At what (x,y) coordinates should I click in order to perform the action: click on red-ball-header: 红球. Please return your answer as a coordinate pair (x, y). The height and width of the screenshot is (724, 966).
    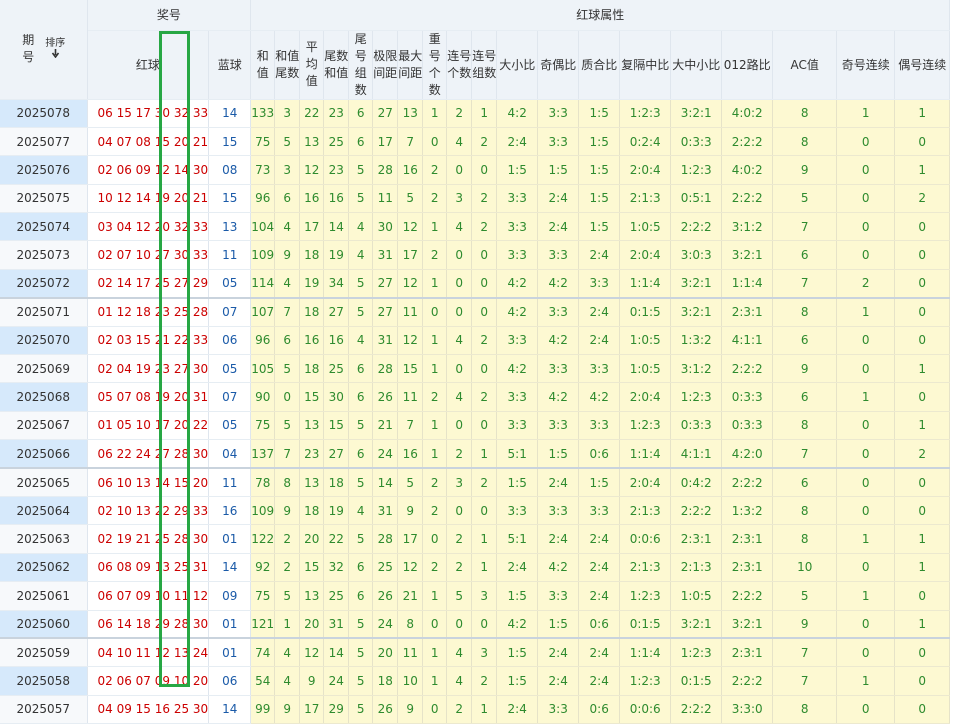
    Looking at the image, I should click on (148, 65).